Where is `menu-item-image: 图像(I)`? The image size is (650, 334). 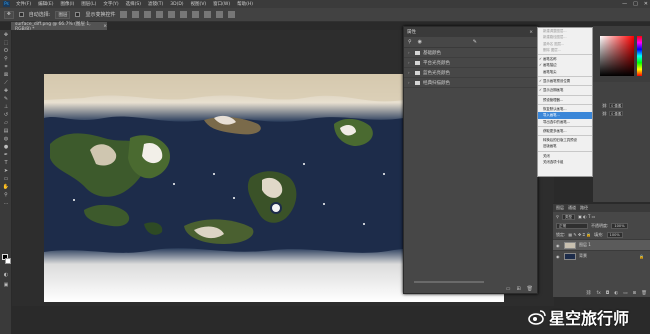 menu-item-image: 图像(I) is located at coordinates (67, 4).